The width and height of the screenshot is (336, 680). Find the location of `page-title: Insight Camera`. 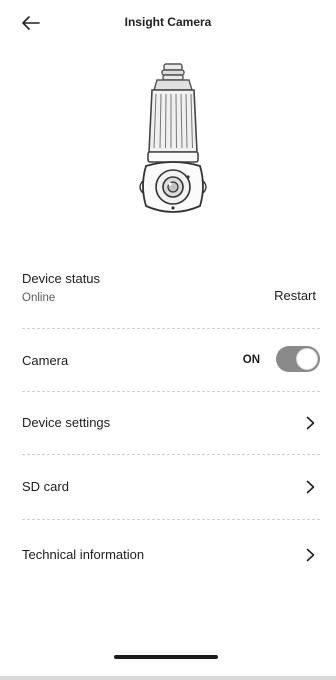

page-title: Insight Camera is located at coordinates (168, 22).